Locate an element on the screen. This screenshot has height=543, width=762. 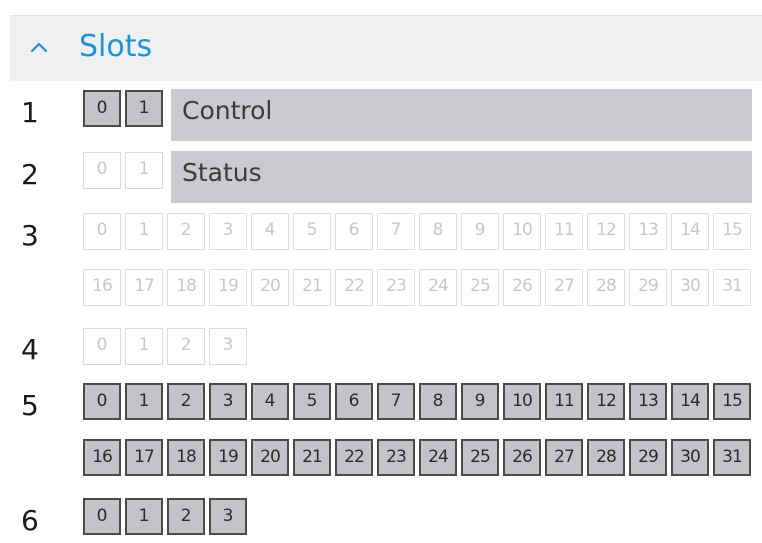
slot-2-bit-1: 1 is located at coordinates (144, 170).